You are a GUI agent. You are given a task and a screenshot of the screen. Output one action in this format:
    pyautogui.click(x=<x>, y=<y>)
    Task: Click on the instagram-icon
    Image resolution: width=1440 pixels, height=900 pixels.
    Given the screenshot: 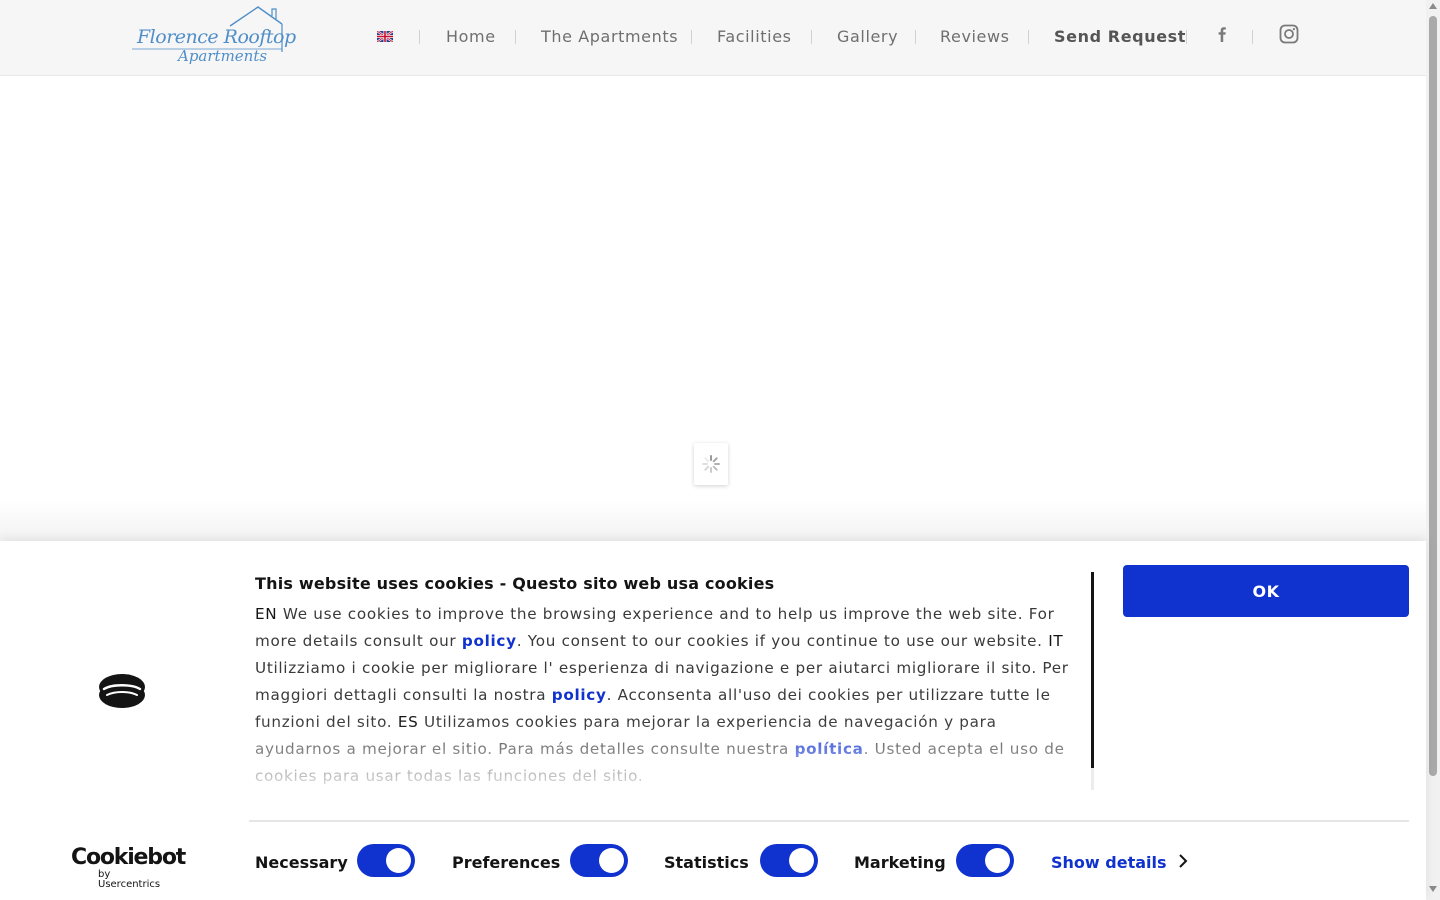 What is the action you would take?
    pyautogui.click(x=1289, y=34)
    